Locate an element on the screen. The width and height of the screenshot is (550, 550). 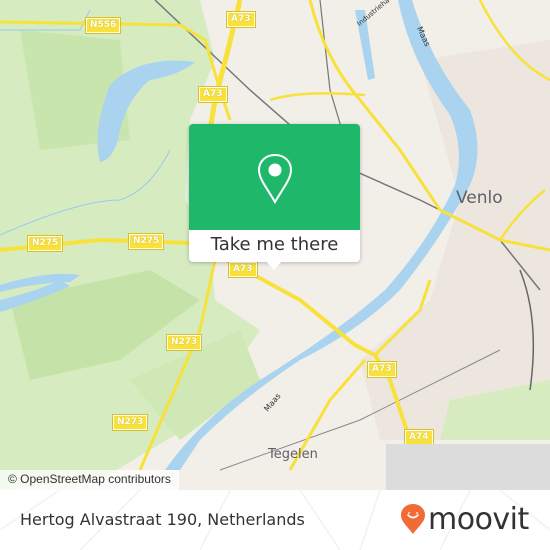
address-text: Hertog Alvastraat 190, Netherlands is located at coordinates (162, 519).